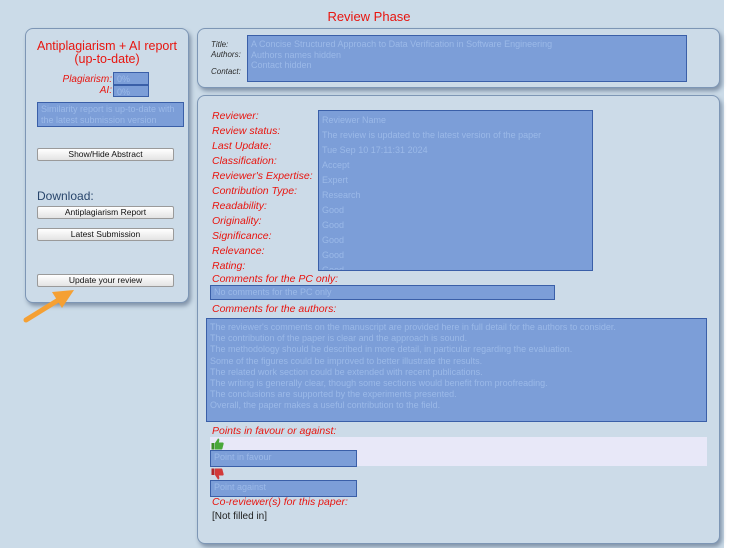 The image size is (738, 548). What do you see at coordinates (280, 502) in the screenshot?
I see `coreviewer-label: Co-reviewer(s) for this paper:` at bounding box center [280, 502].